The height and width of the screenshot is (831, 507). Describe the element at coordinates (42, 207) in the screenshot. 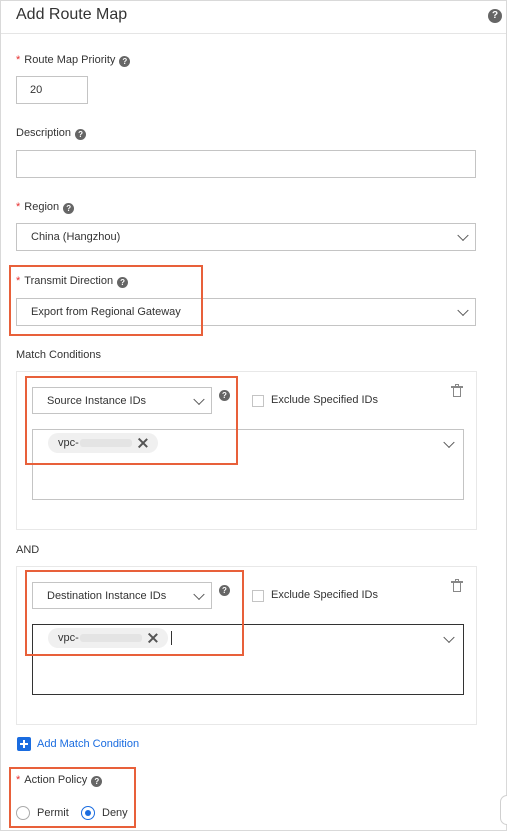

I see `region-label-text: Region` at that location.